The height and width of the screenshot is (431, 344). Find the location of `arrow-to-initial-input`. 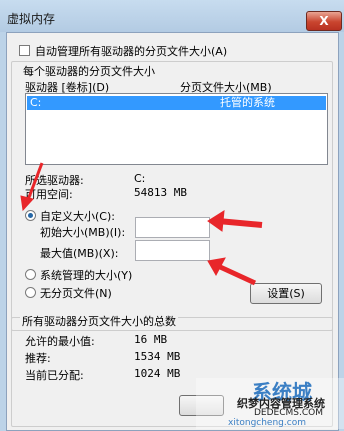

arrow-to-initial-input is located at coordinates (240, 223).